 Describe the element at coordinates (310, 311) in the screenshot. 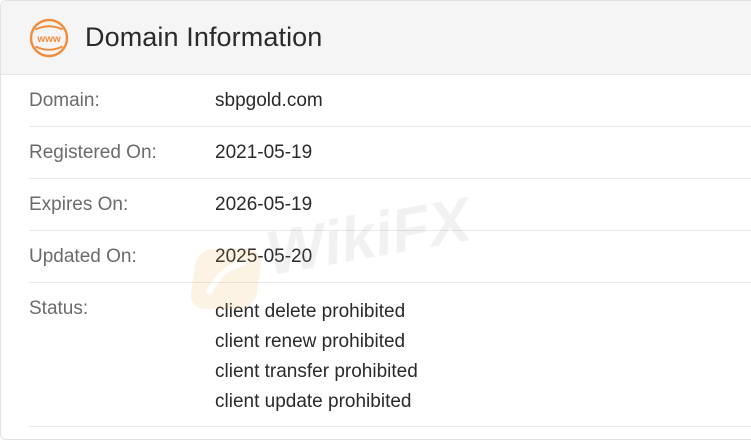

I see `status-item: client delete prohibited` at that location.